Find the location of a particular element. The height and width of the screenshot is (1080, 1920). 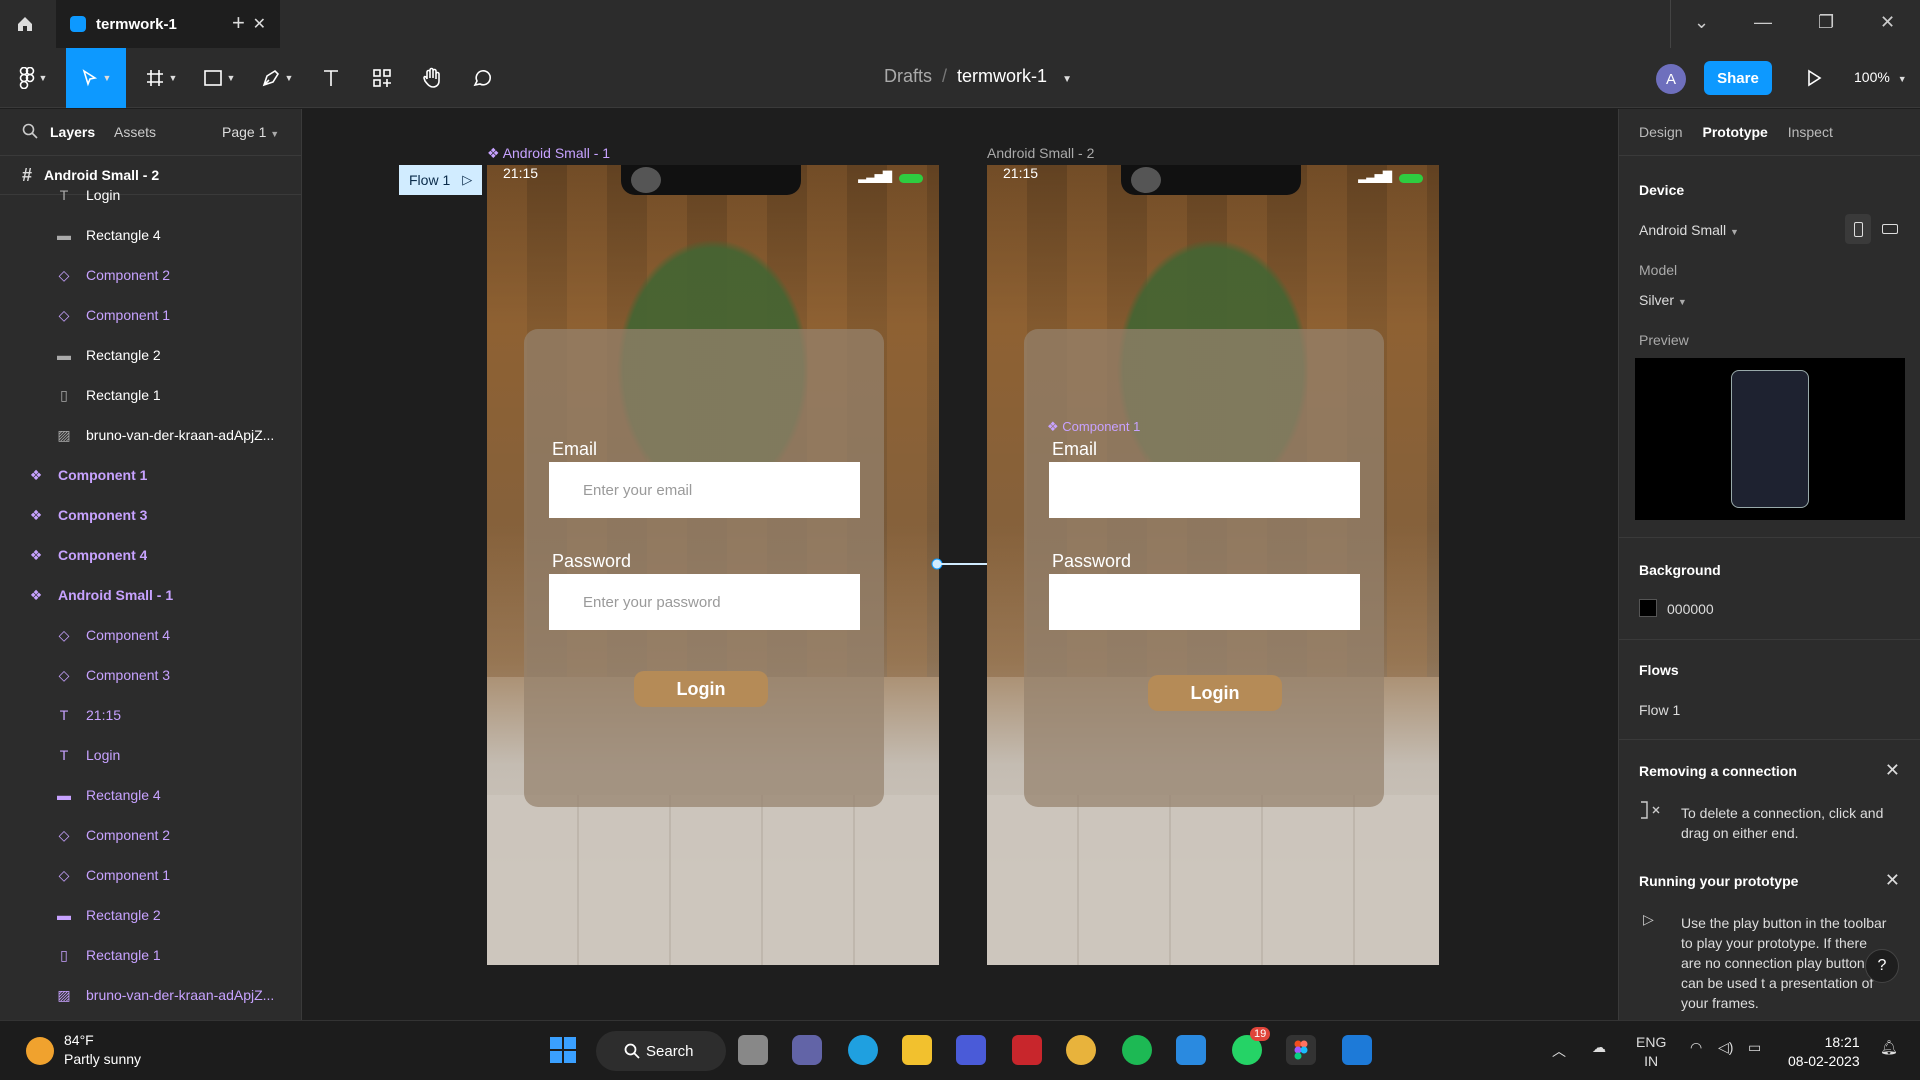

new-tab-button: + is located at coordinates (238, 23).